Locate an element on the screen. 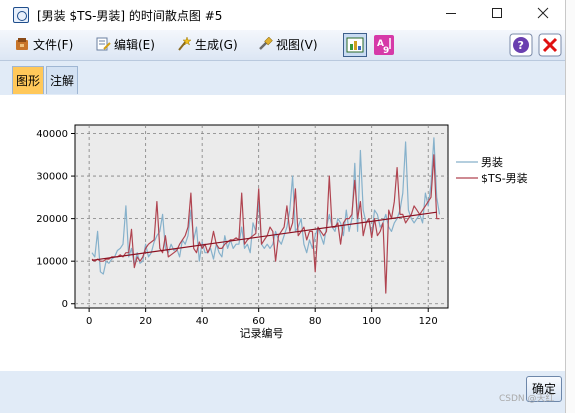  maximize-icon is located at coordinates (497, 13).